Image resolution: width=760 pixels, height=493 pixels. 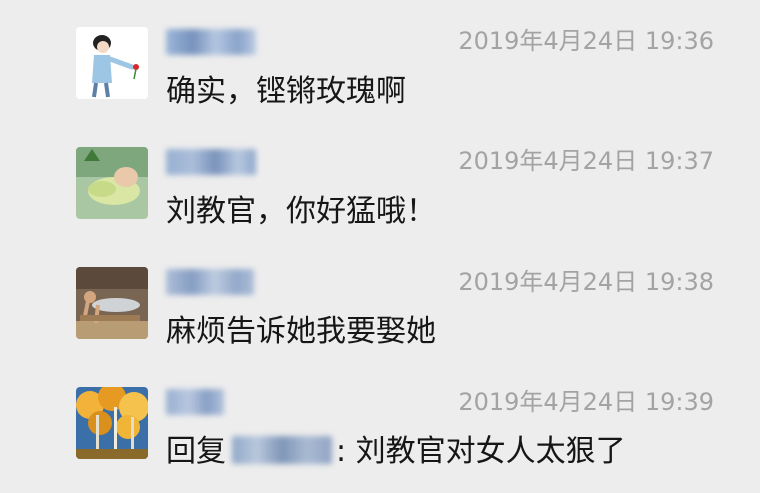 What do you see at coordinates (282, 450) in the screenshot?
I see `mentioned-username-blurred` at bounding box center [282, 450].